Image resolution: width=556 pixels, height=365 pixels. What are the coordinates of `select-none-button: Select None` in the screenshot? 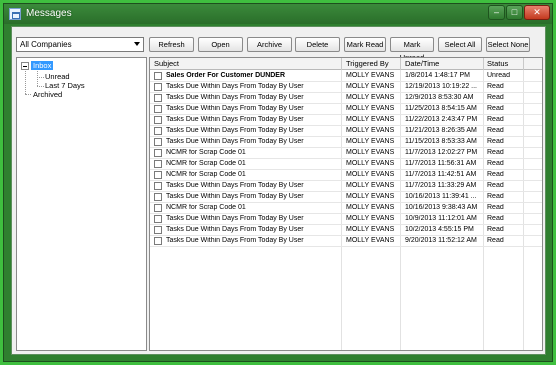 It's located at (508, 44).